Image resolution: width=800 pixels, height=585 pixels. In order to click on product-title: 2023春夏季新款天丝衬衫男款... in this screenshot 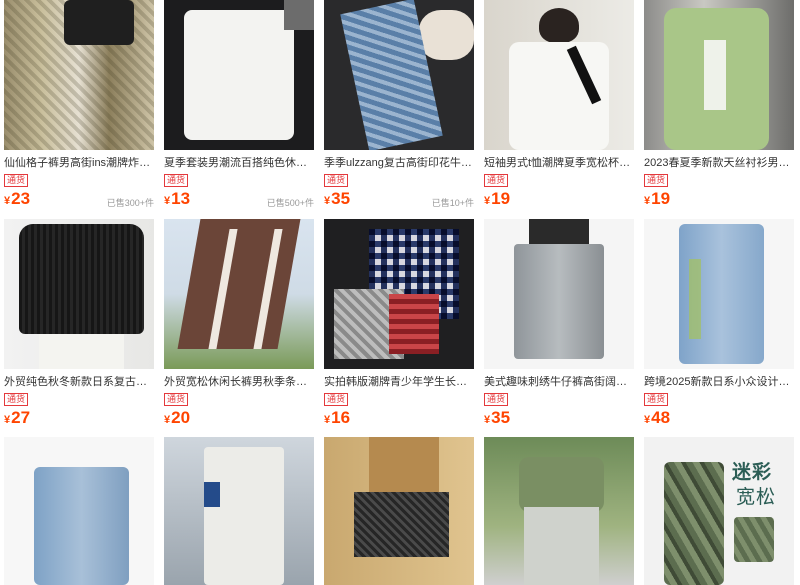, I will do `click(719, 163)`.